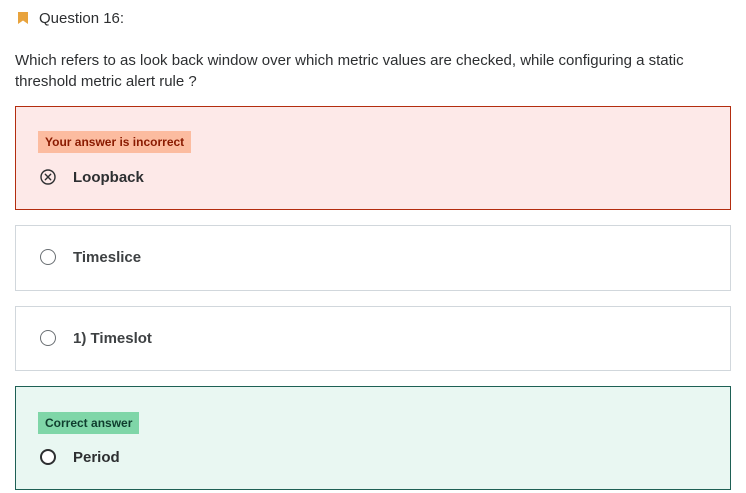  I want to click on answer-option: Timeslice, so click(373, 258).